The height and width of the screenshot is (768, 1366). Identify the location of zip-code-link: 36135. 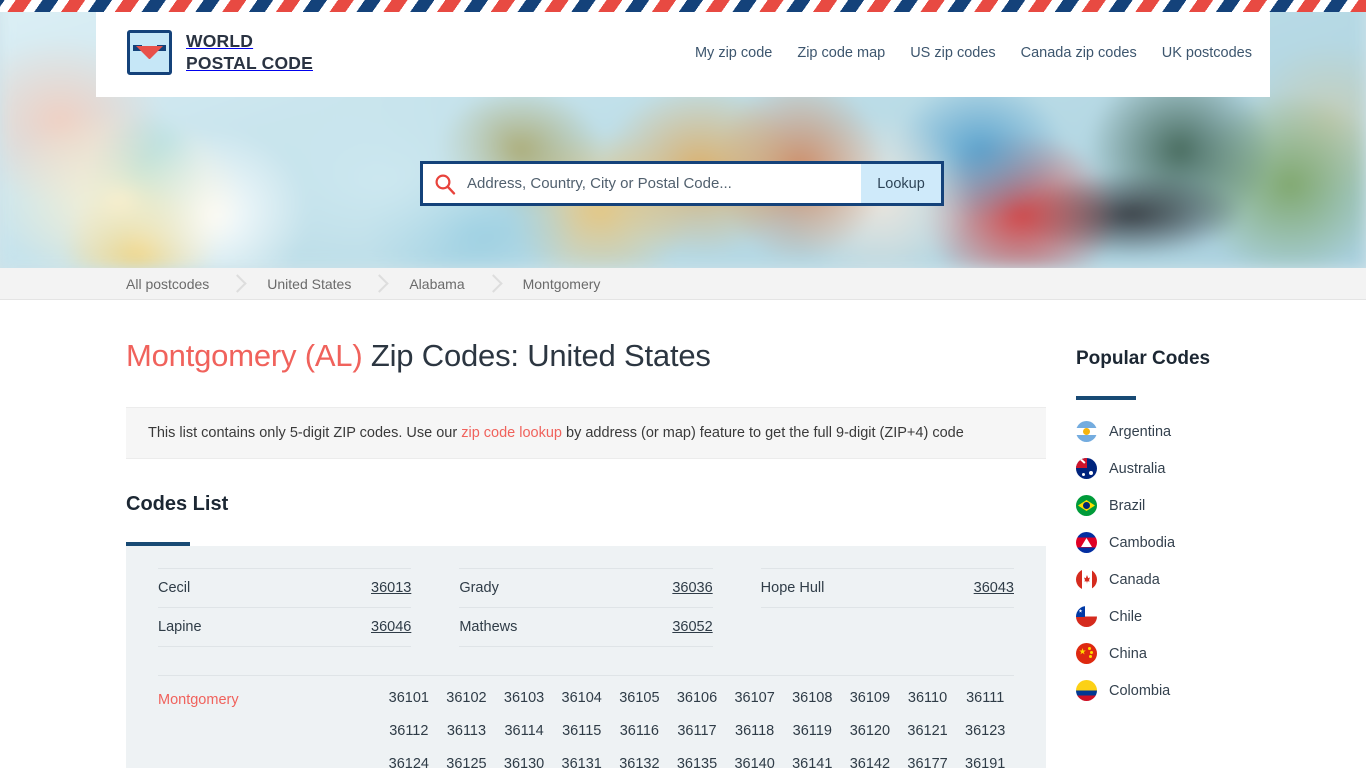
(697, 762).